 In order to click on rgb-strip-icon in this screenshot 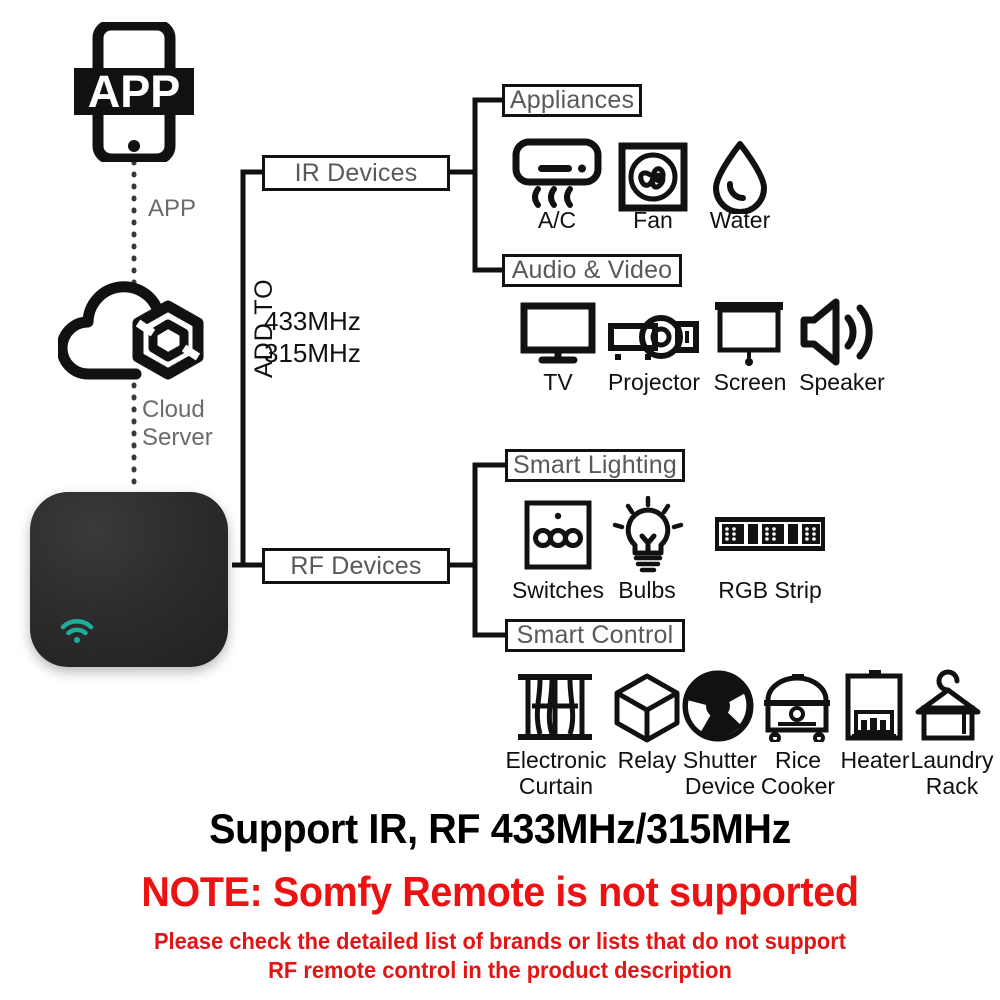, I will do `click(770, 536)`.